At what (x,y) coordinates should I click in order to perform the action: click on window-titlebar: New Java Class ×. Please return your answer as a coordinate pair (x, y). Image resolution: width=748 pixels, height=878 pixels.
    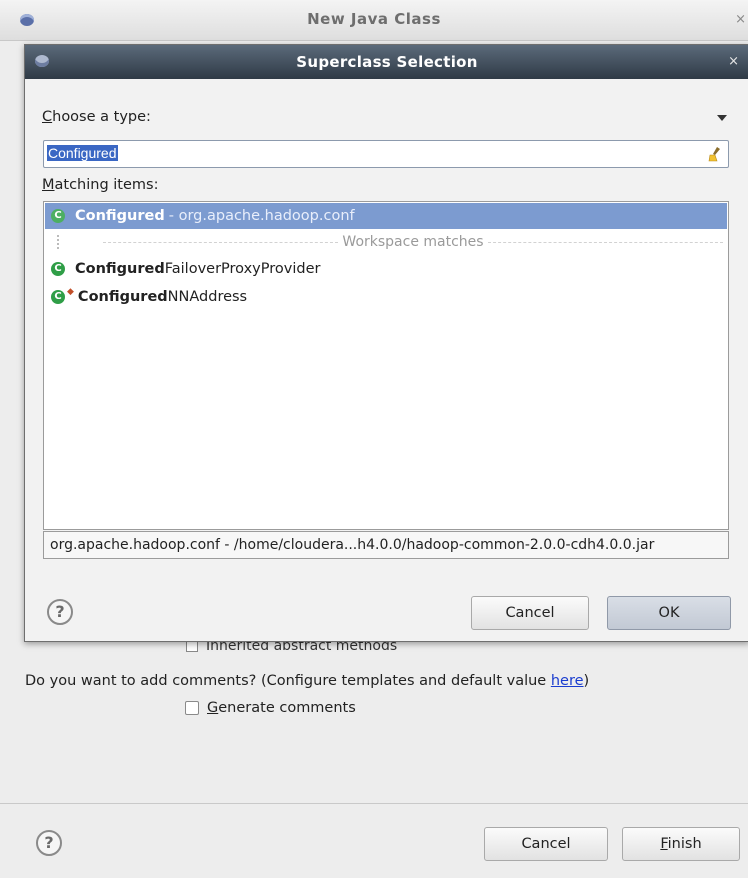
    Looking at the image, I should click on (374, 20).